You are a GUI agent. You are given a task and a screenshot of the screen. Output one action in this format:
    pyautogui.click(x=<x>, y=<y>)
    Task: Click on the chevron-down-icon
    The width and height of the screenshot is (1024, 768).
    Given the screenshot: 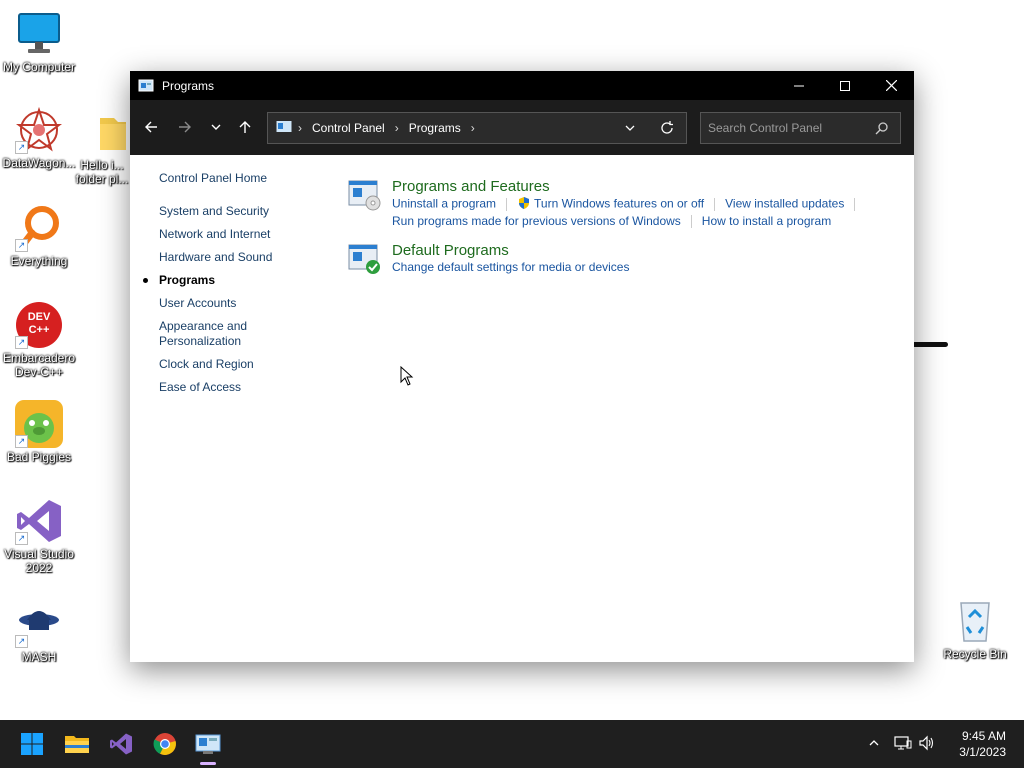 What is the action you would take?
    pyautogui.click(x=216, y=127)
    